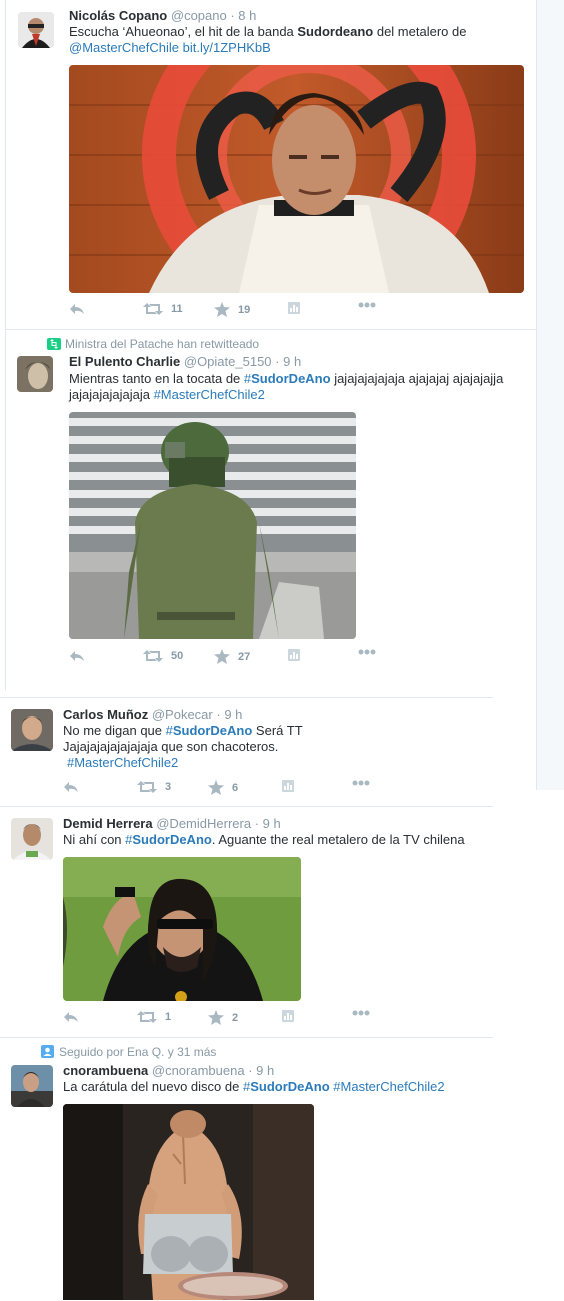  I want to click on author-handle: @DemidHerrera, so click(203, 823).